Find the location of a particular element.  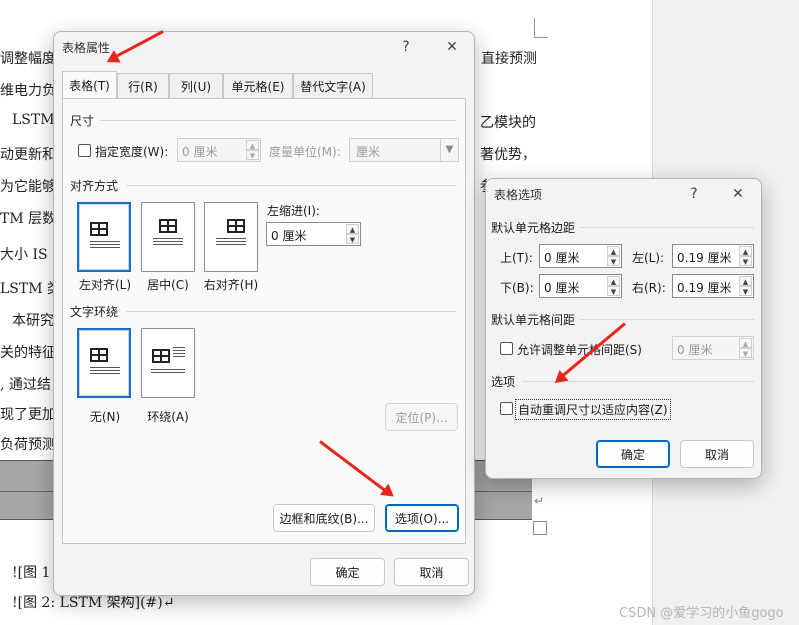

measure-unit-label: 度量单位(M): is located at coordinates (305, 152).